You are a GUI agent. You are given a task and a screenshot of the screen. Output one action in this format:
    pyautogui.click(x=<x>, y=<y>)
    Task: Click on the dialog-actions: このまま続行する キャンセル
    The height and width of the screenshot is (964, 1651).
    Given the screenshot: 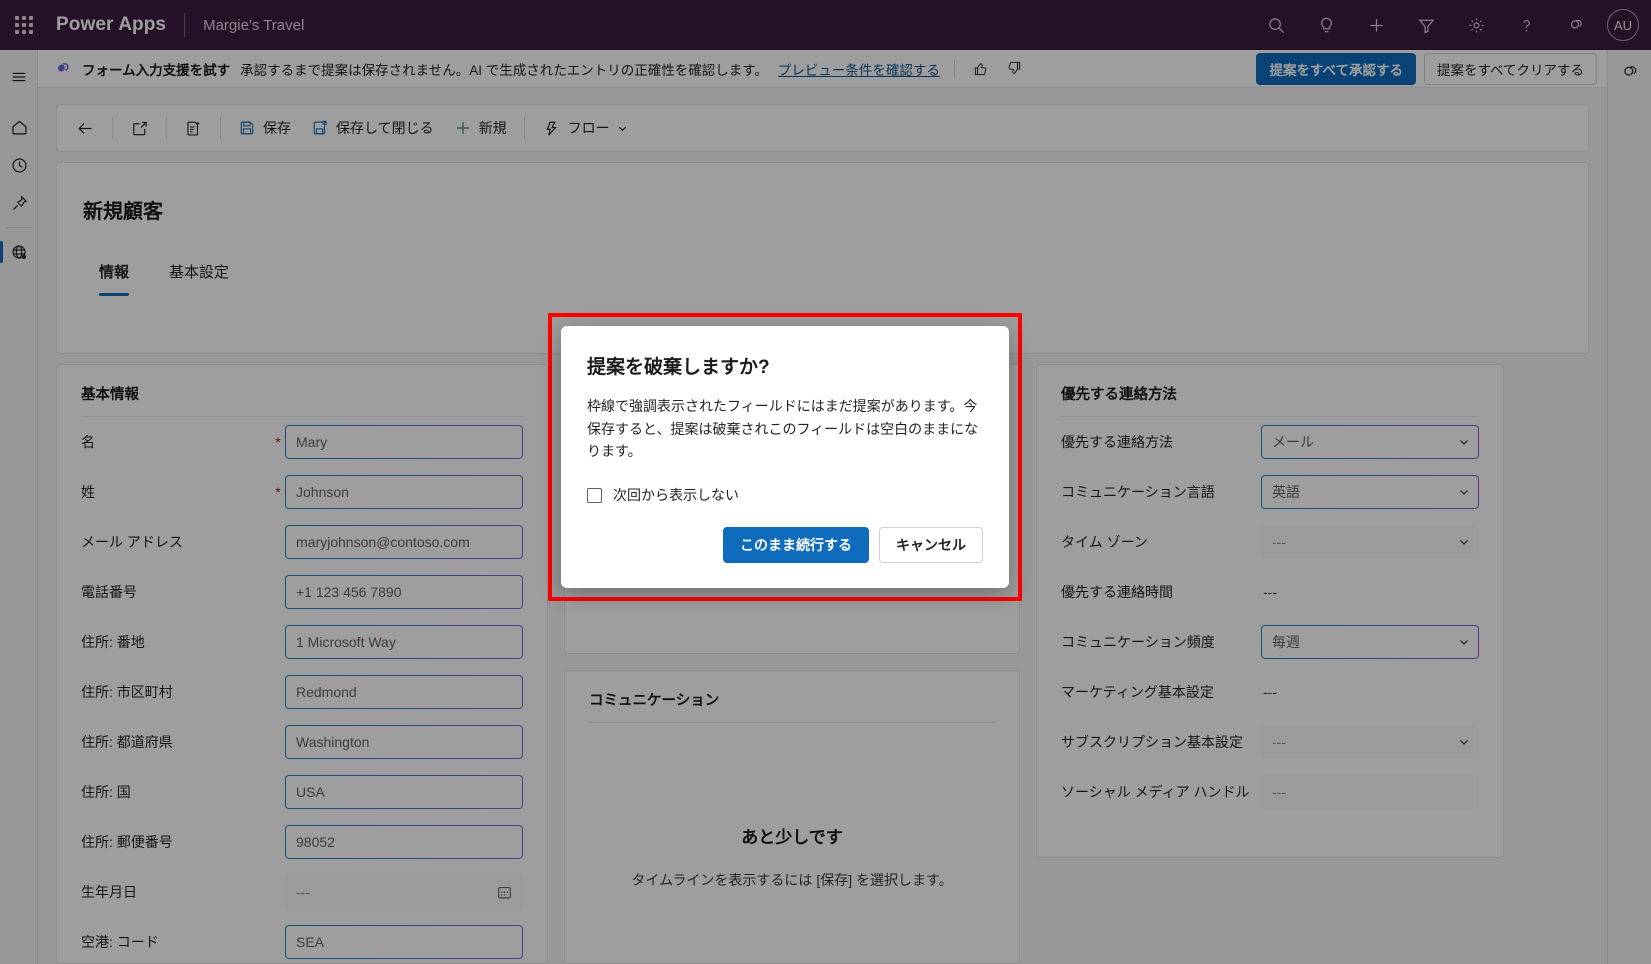 What is the action you would take?
    pyautogui.click(x=785, y=545)
    